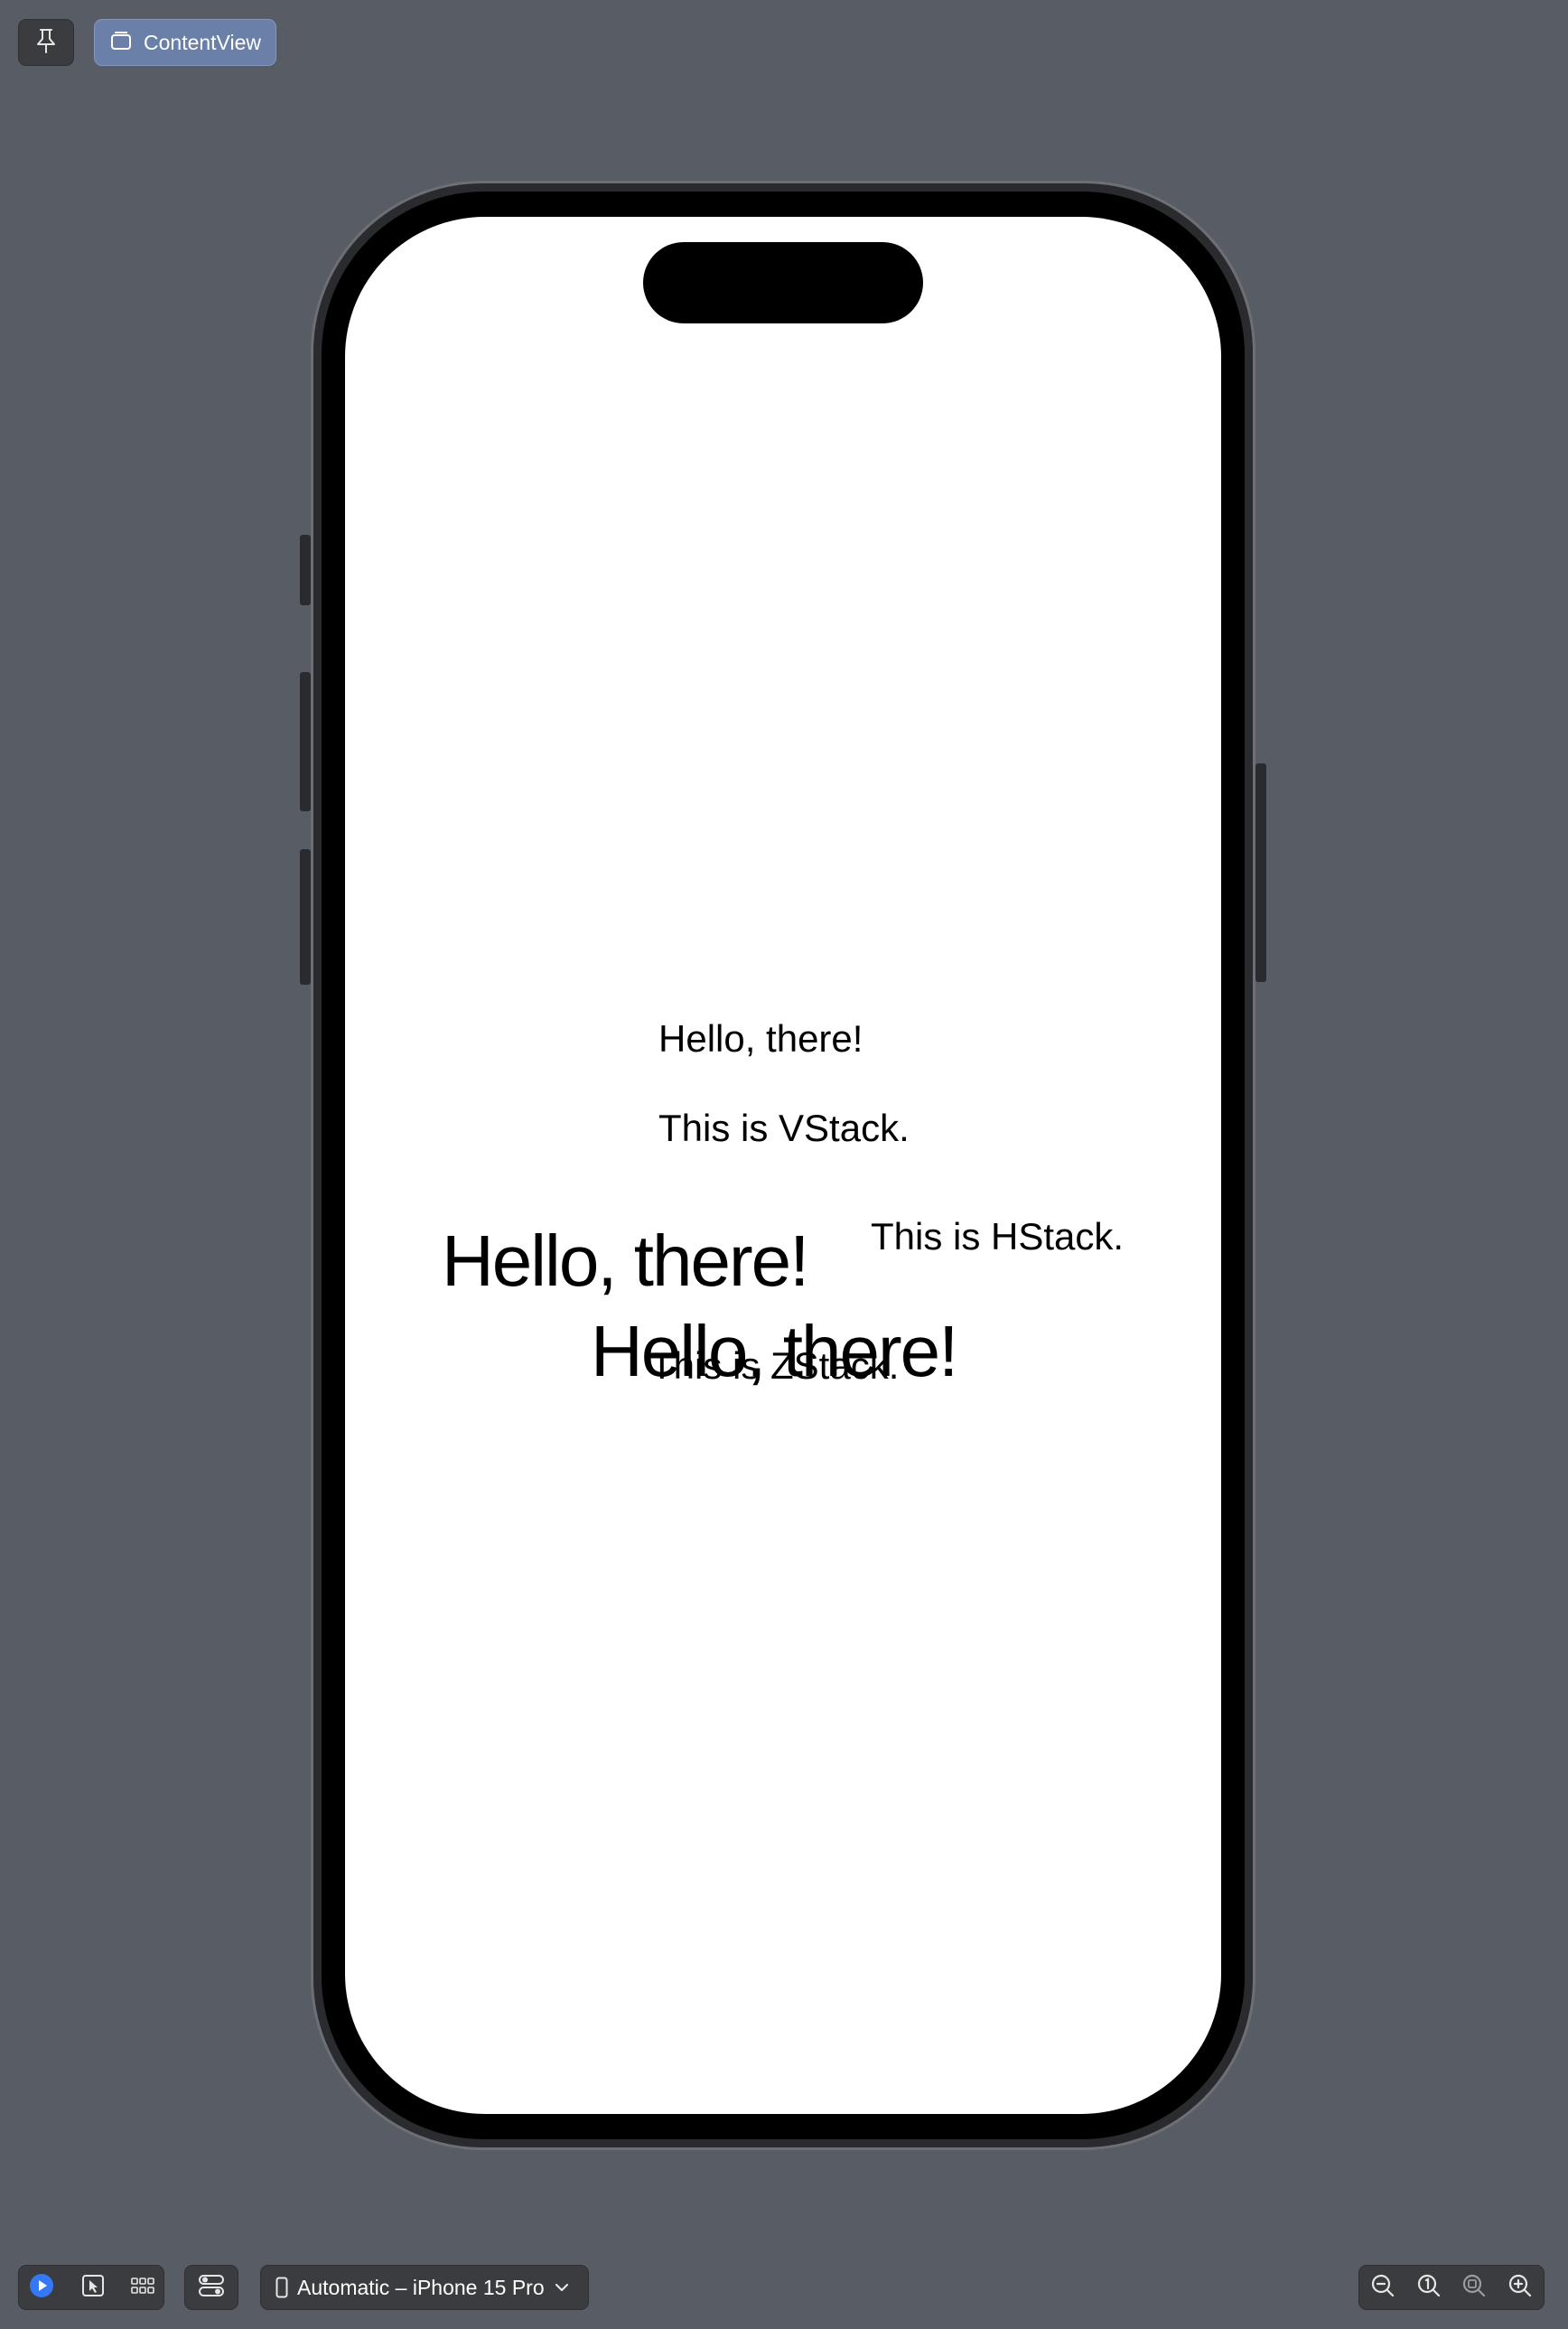 The image size is (1568, 2329). Describe the element at coordinates (562, 2287) in the screenshot. I see `chevron-down-icon` at that location.